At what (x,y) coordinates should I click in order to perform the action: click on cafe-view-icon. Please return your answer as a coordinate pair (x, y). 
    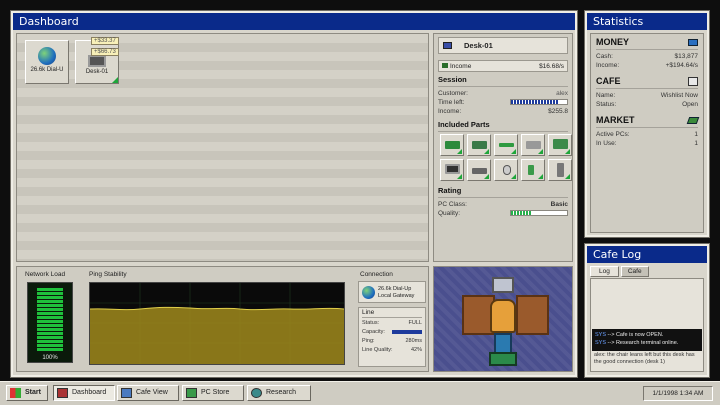
    Looking at the image, I should click on (126, 393).